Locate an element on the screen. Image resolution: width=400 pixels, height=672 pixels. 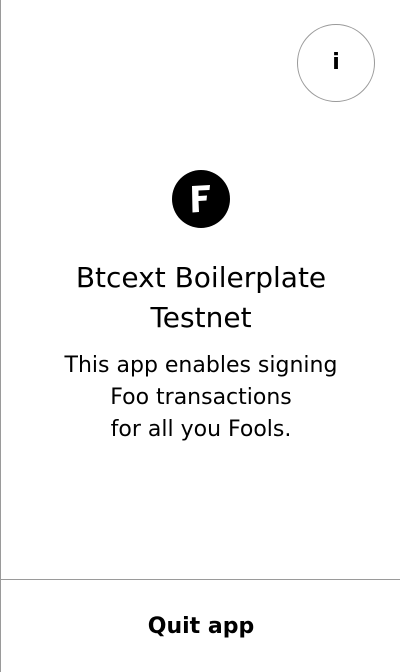
app-logo-icon is located at coordinates (201, 199).